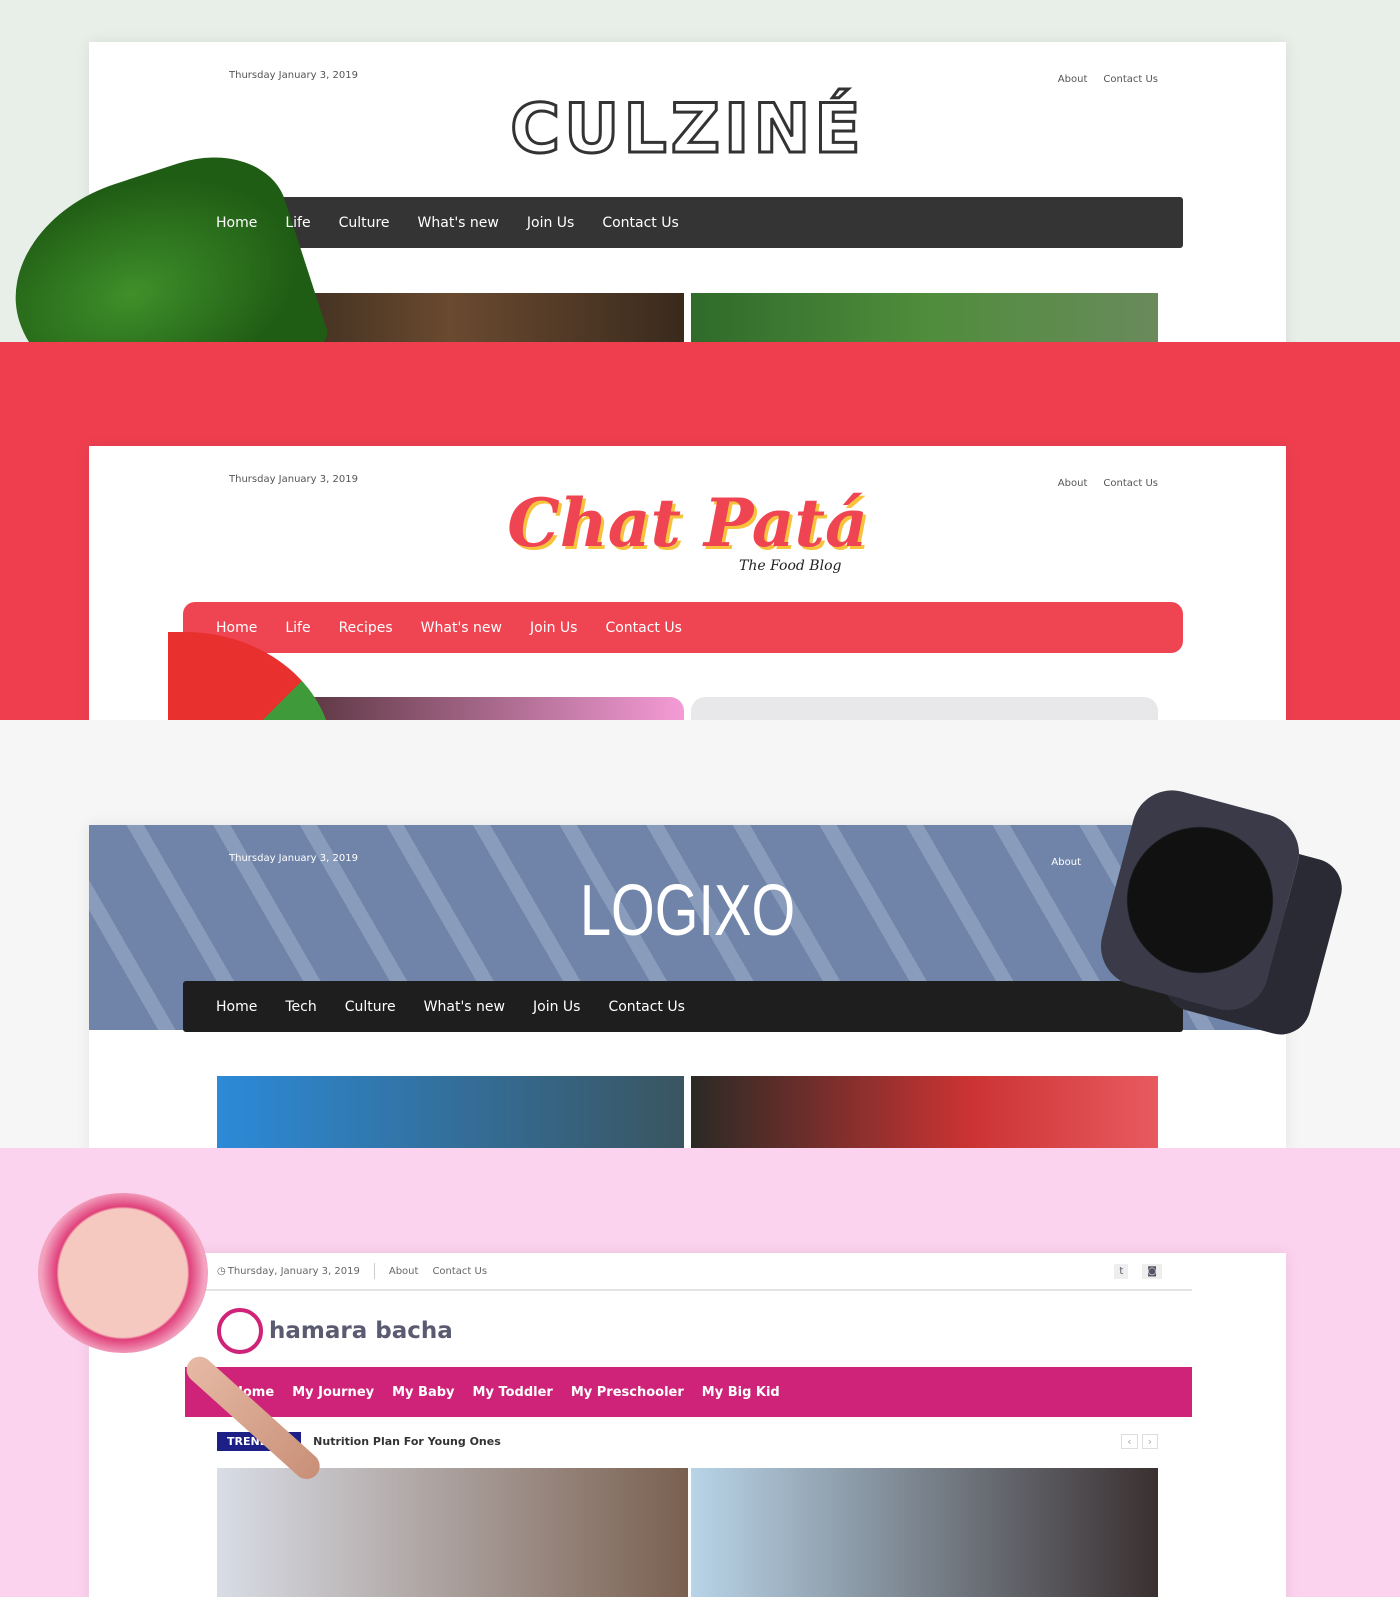 The width and height of the screenshot is (1400, 1597). Describe the element at coordinates (513, 1392) in the screenshot. I see `nav-my-toddler: My Toddler` at that location.